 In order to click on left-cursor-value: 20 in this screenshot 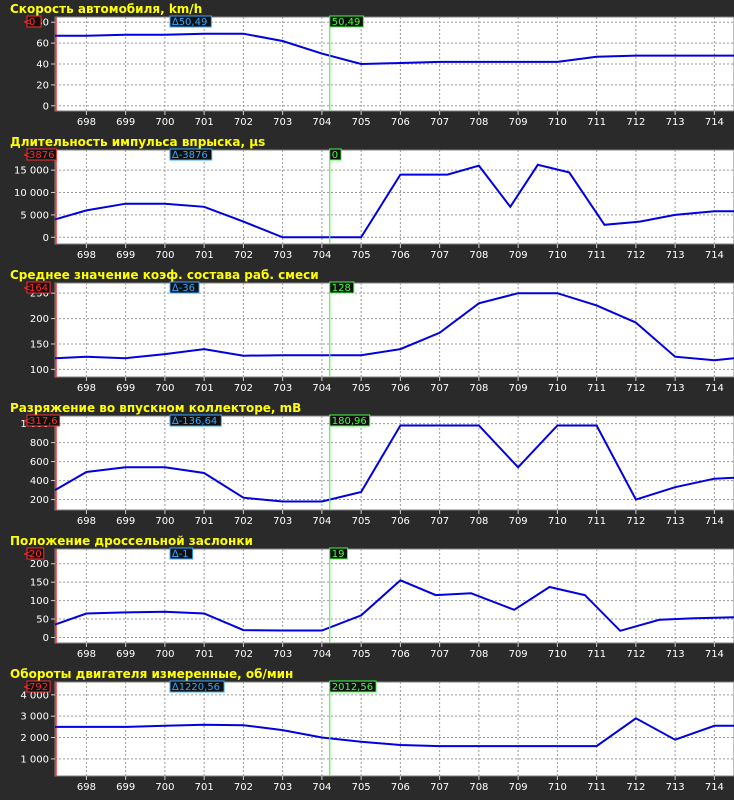, I will do `click(35, 554)`.